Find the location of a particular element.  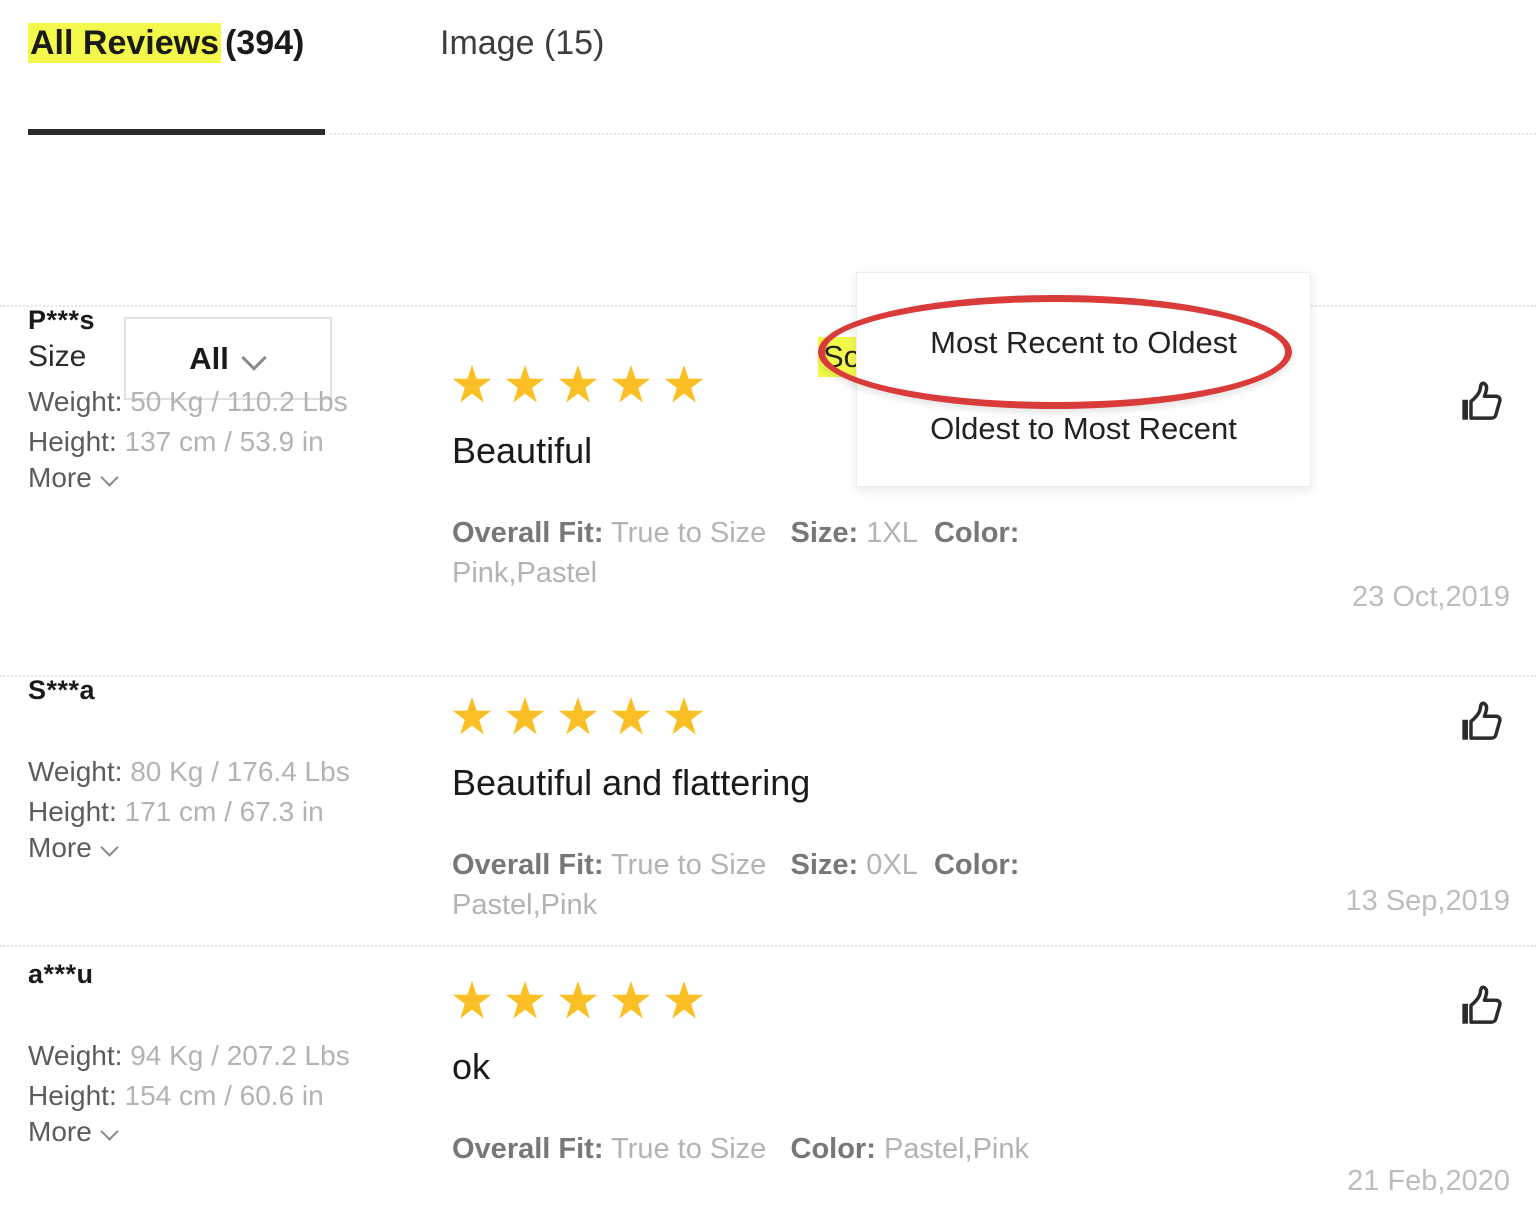

review-title: ok is located at coordinates (471, 1066).